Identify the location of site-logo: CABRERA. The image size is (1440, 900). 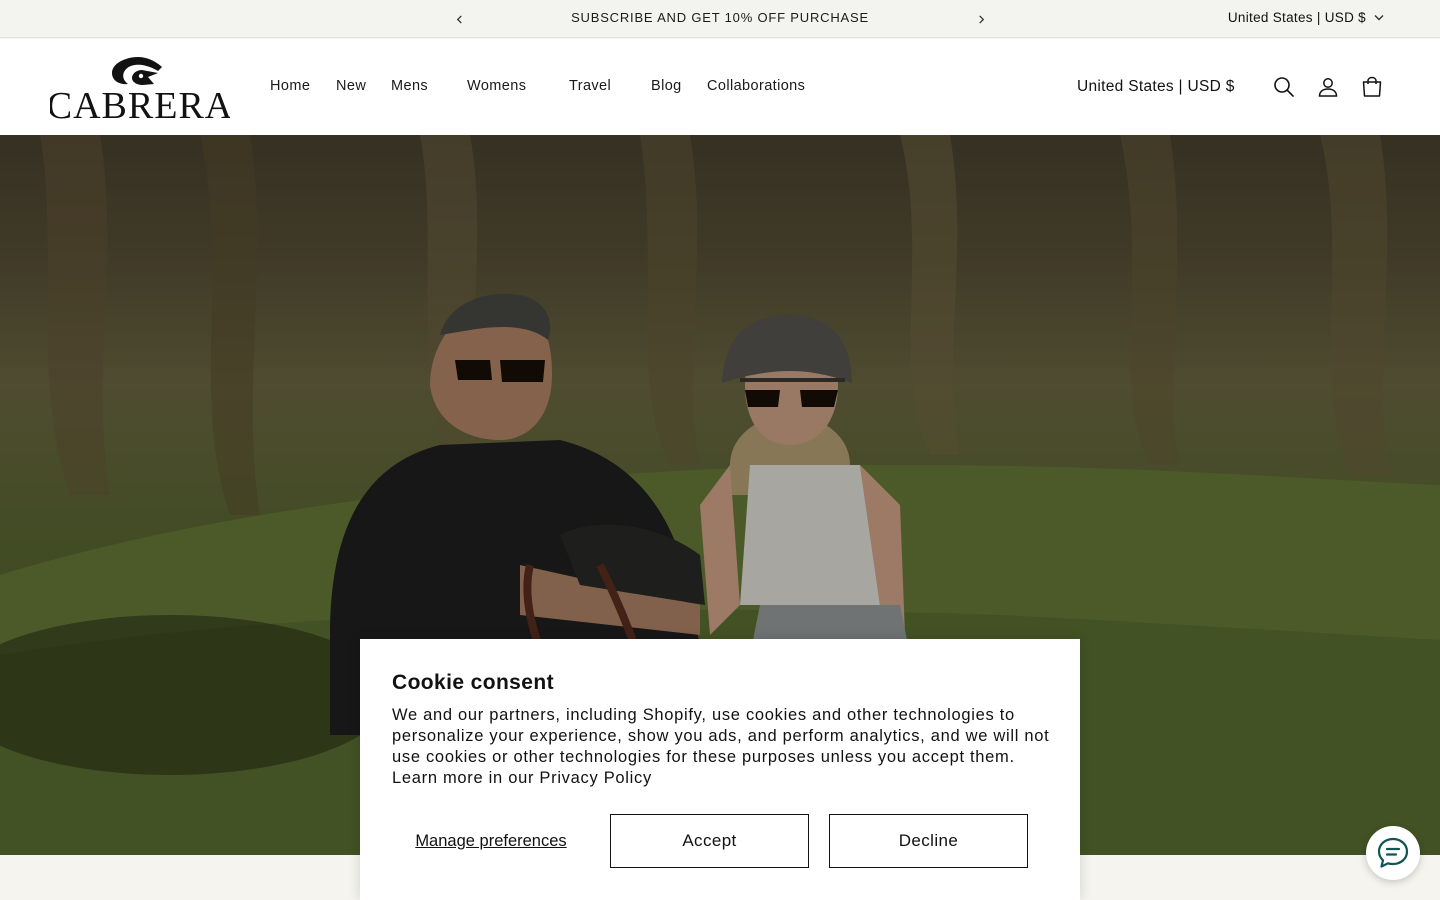
(139, 91).